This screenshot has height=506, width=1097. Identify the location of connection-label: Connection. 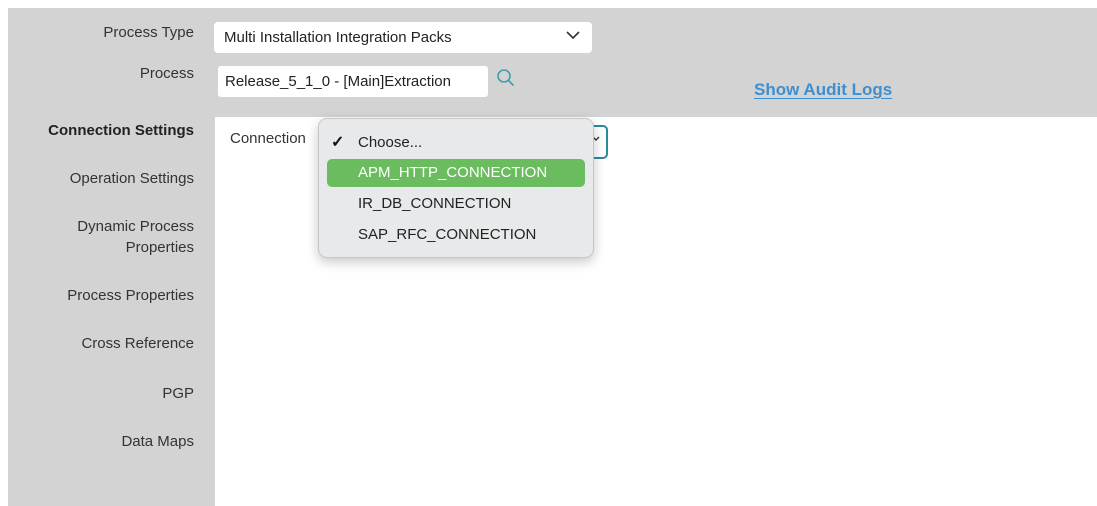
(268, 138).